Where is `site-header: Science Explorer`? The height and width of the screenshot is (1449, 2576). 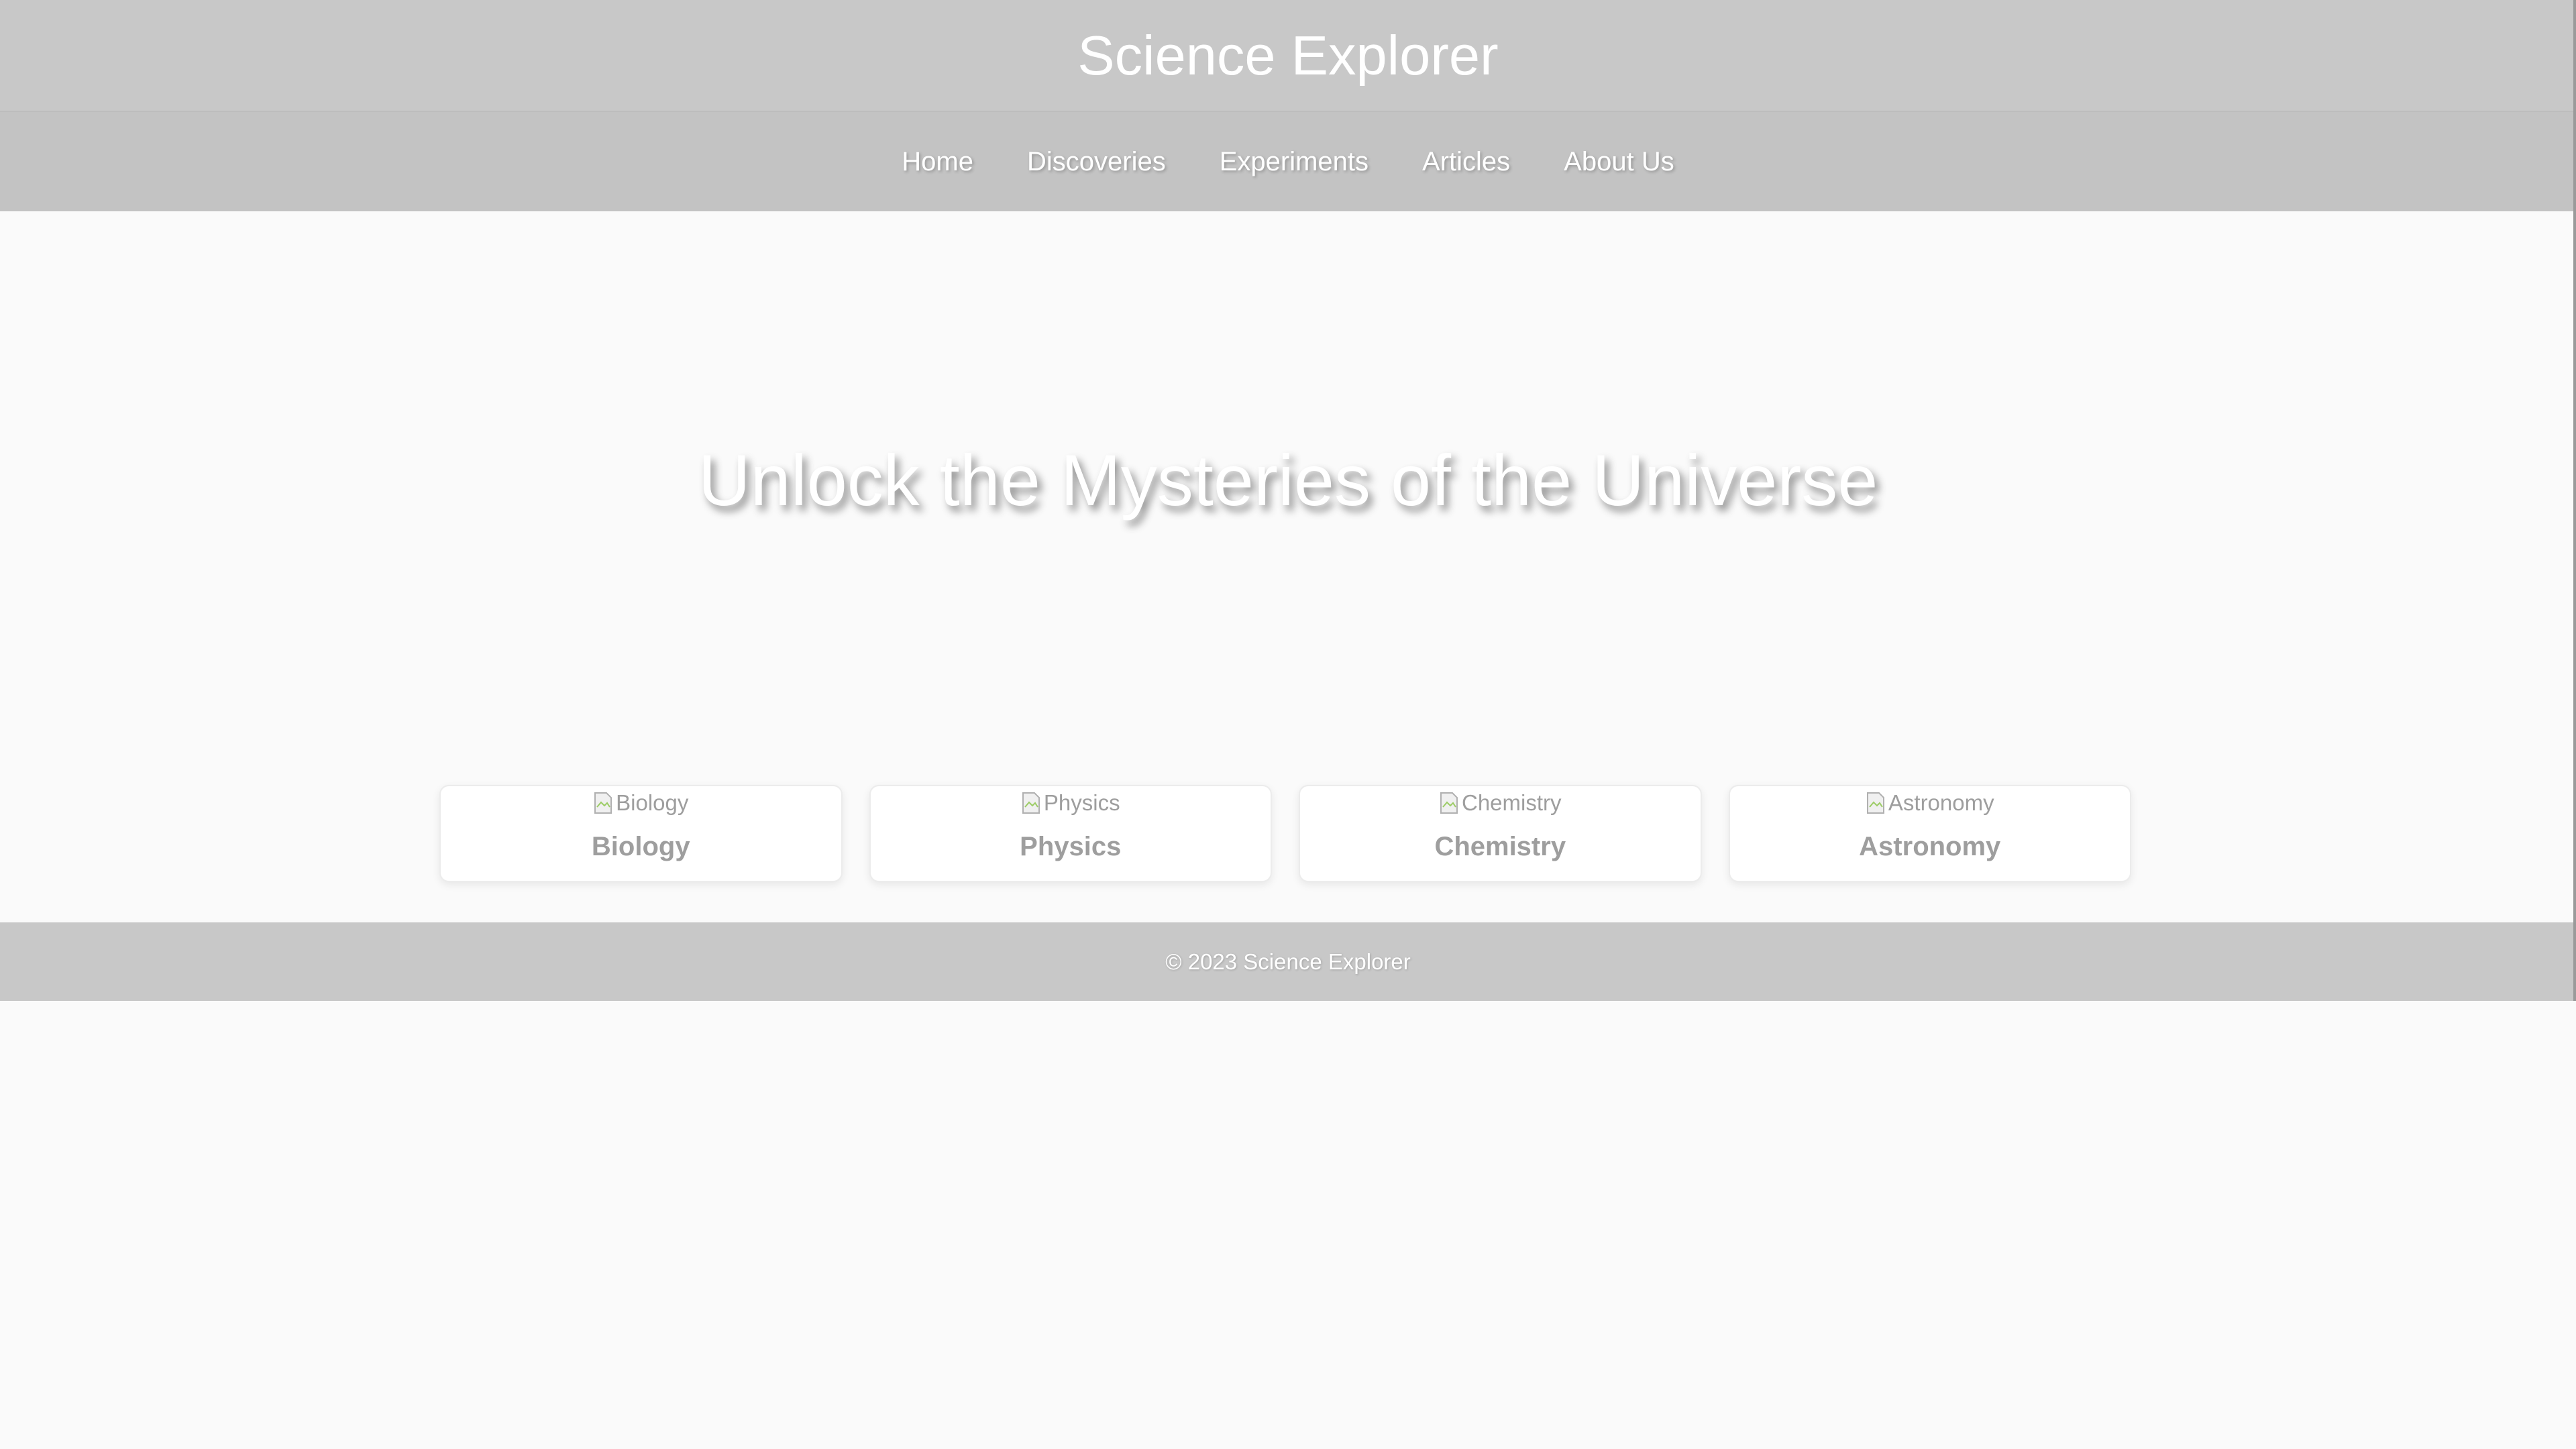 site-header: Science Explorer is located at coordinates (1288, 56).